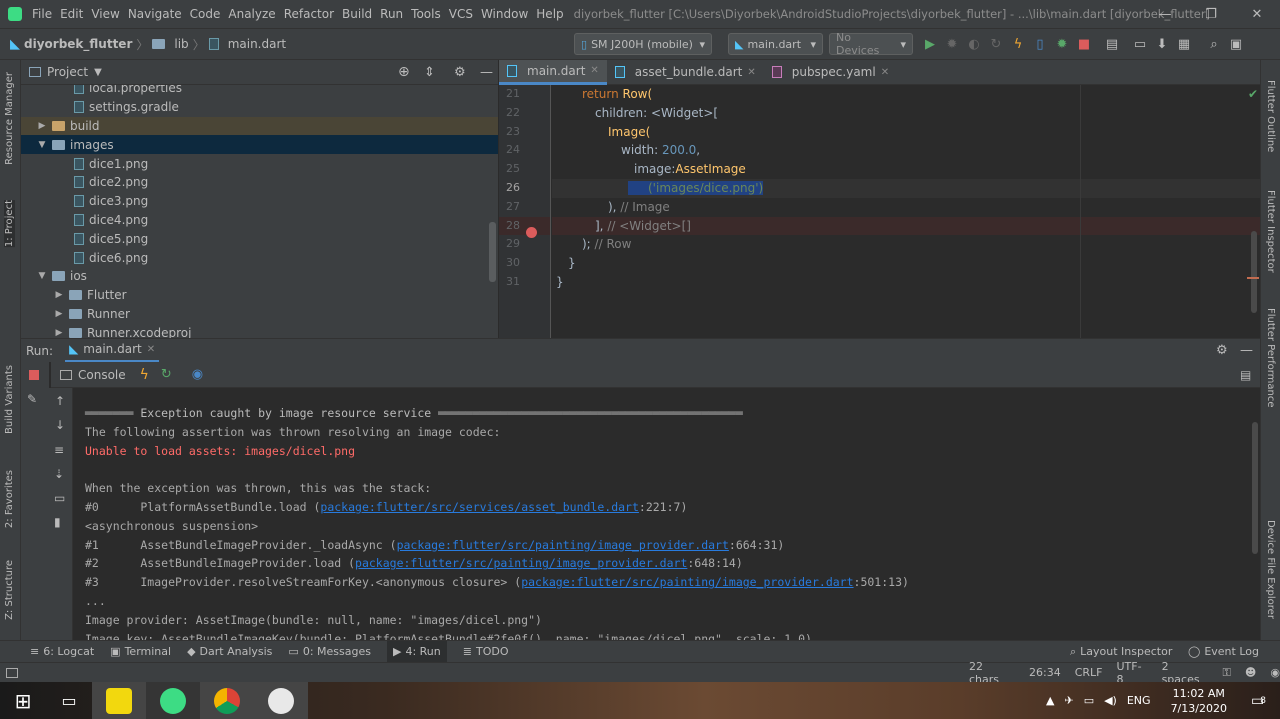  I want to click on menu-navigate: Navigate, so click(155, 14).